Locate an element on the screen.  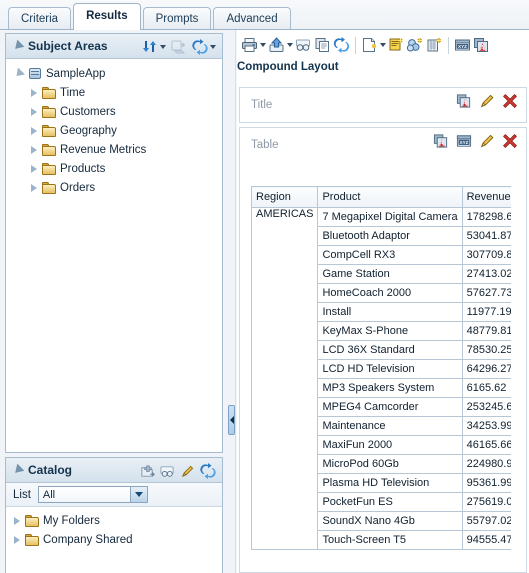
cube-icon is located at coordinates (35, 73).